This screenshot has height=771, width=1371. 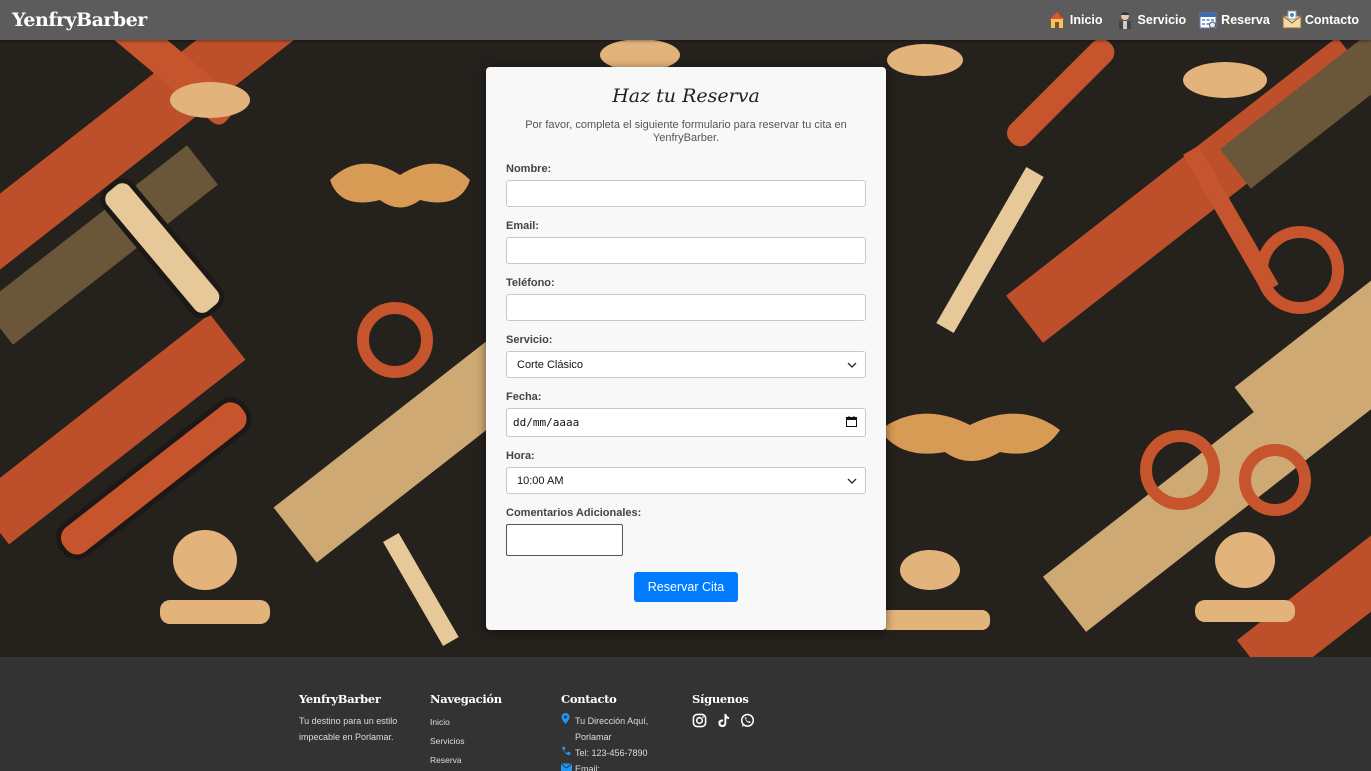 I want to click on hora-selected-value: 10:00 AM, so click(x=540, y=480).